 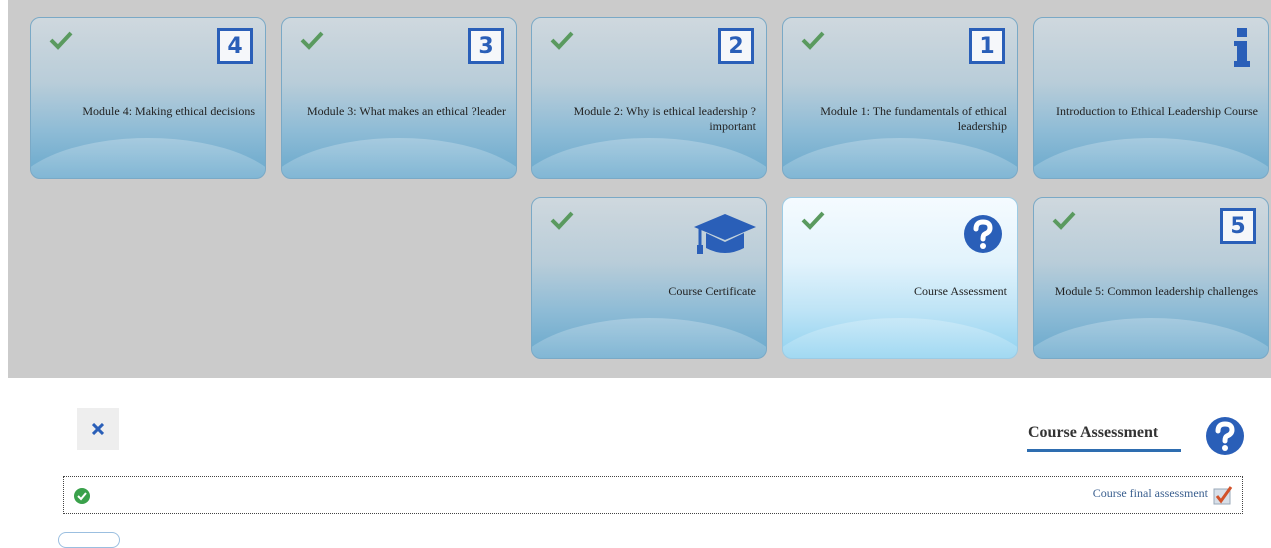 I want to click on partial-element, so click(x=89, y=540).